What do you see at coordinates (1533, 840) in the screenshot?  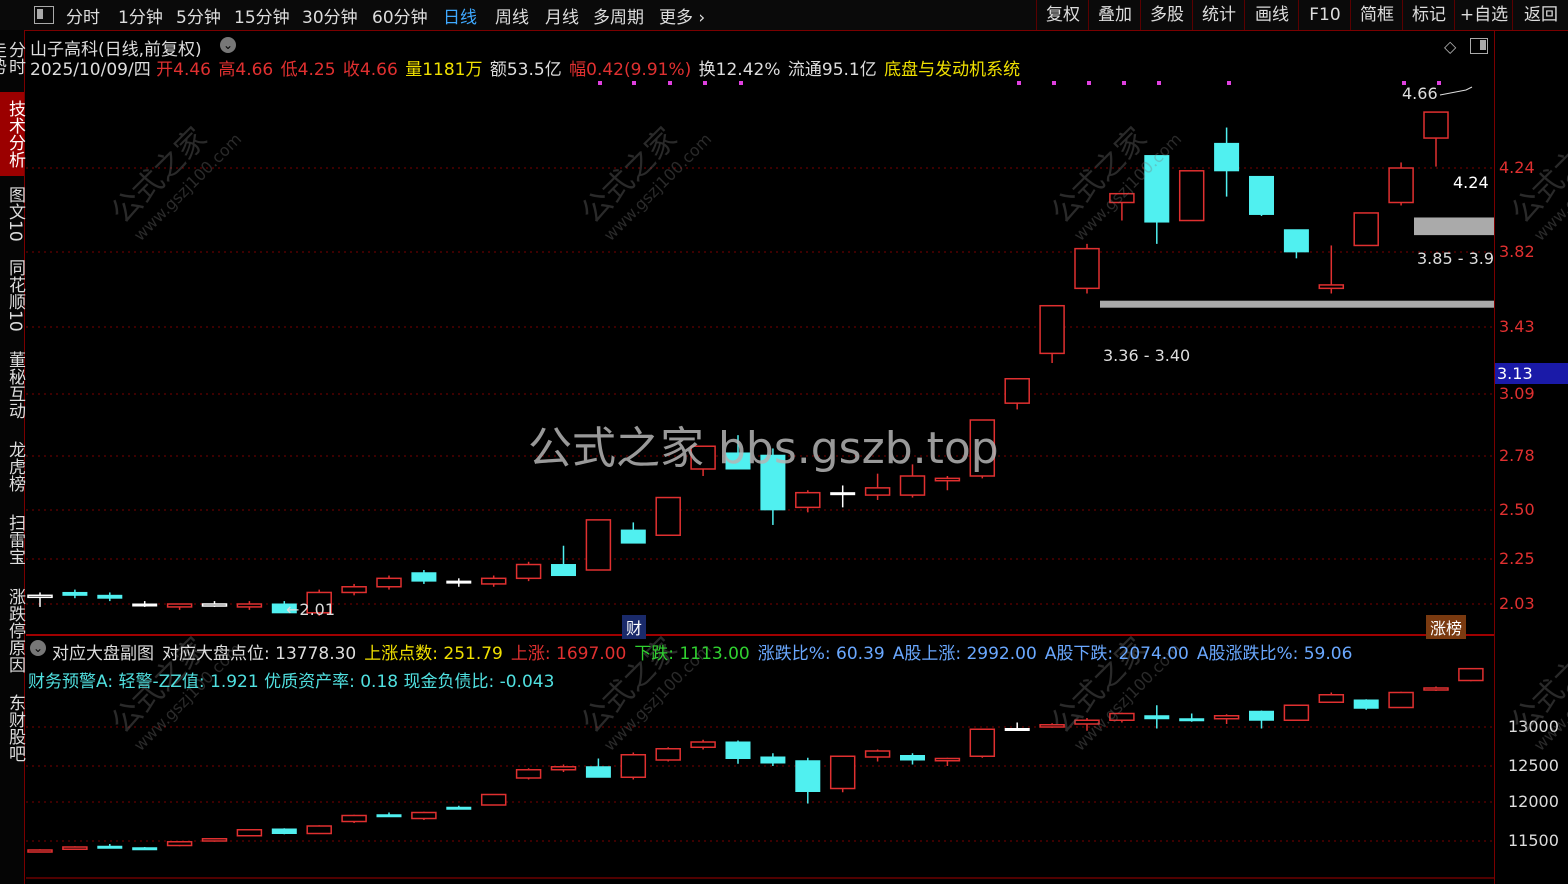 I see `index-axis-tick: 11500` at bounding box center [1533, 840].